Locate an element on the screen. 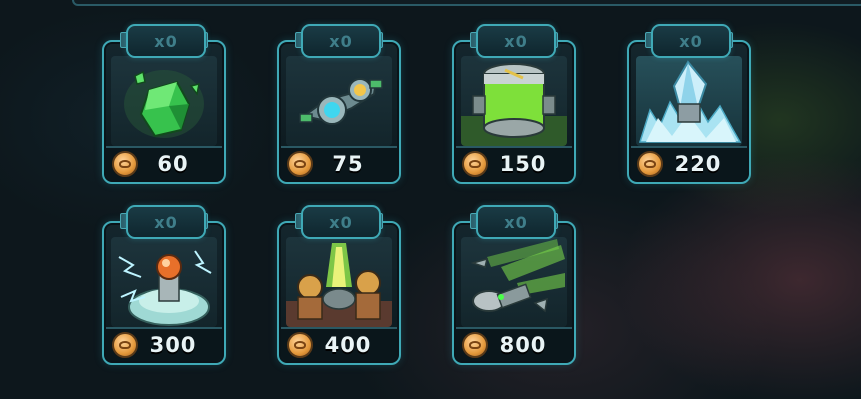 The image size is (861, 399). item-price: 800 is located at coordinates (523, 345).